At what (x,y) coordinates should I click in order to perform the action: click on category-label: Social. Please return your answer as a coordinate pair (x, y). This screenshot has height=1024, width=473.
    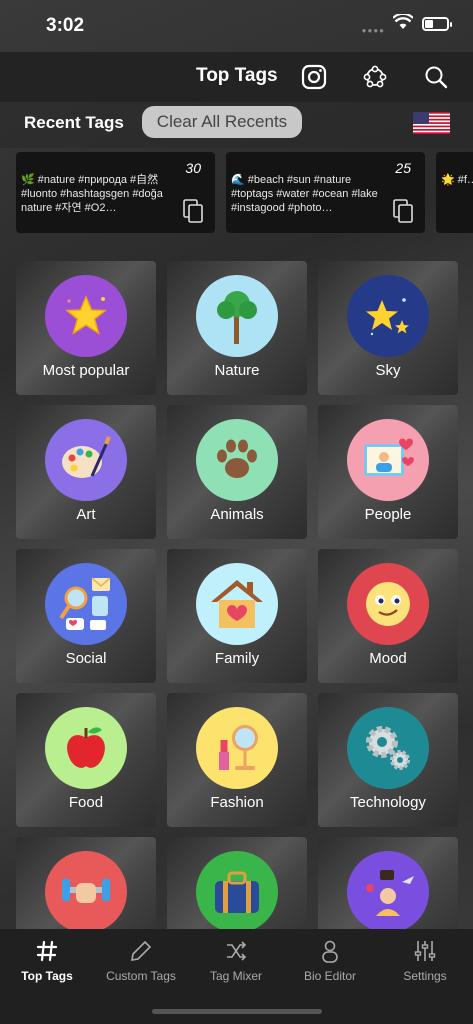
    Looking at the image, I should click on (86, 658).